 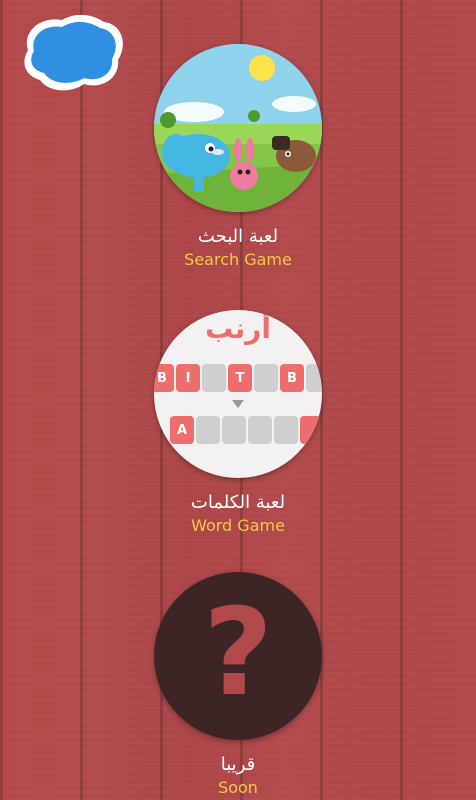 What do you see at coordinates (188, 378) in the screenshot?
I see `letter-tile: I` at bounding box center [188, 378].